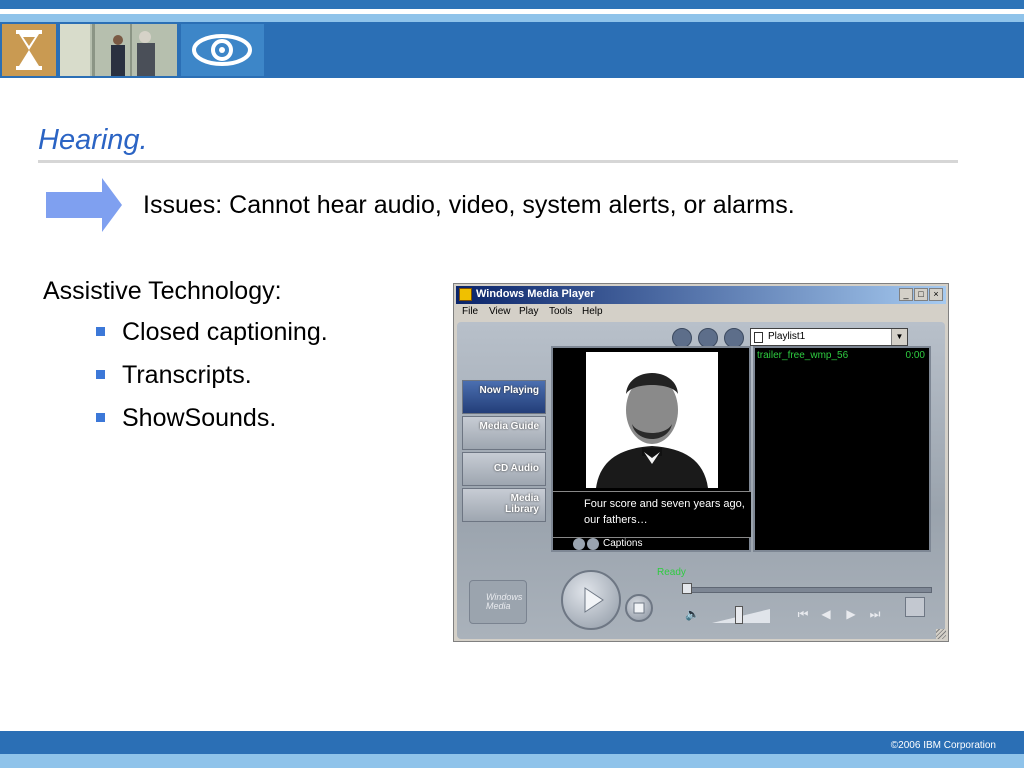 The width and height of the screenshot is (1024, 768). Describe the element at coordinates (512, 761) in the screenshot. I see `footer-stripe` at that location.